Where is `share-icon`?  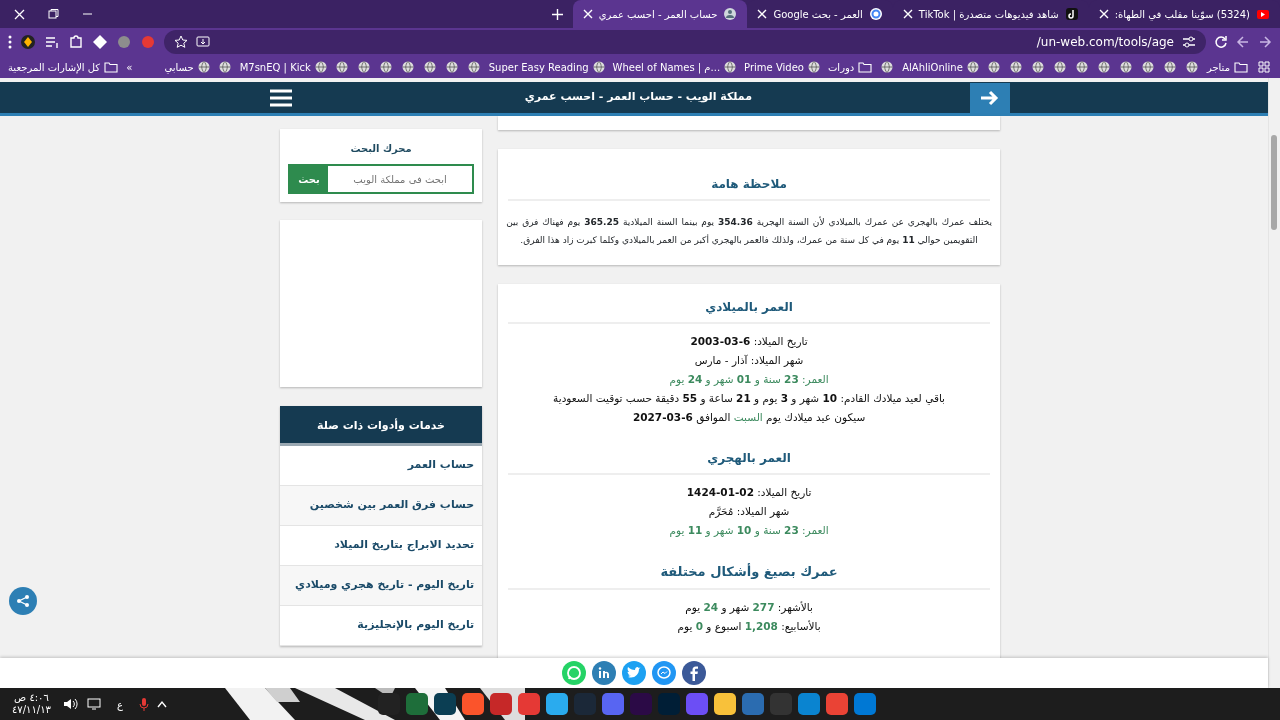
share-icon is located at coordinates (23, 601).